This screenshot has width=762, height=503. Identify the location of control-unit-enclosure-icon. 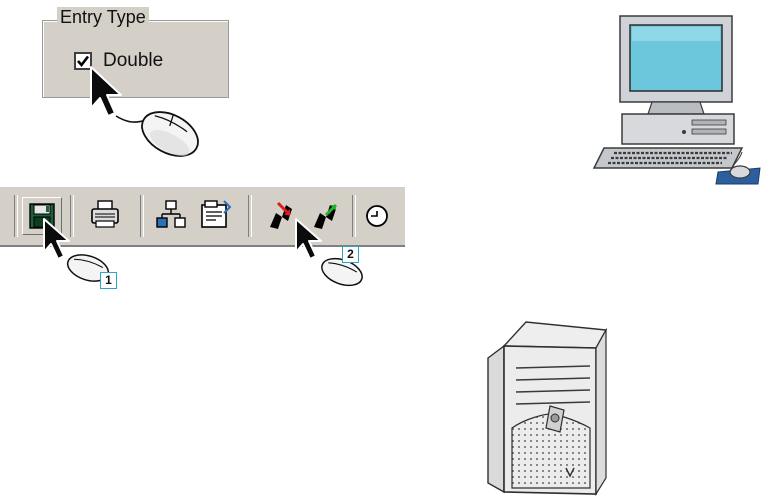
(547, 409).